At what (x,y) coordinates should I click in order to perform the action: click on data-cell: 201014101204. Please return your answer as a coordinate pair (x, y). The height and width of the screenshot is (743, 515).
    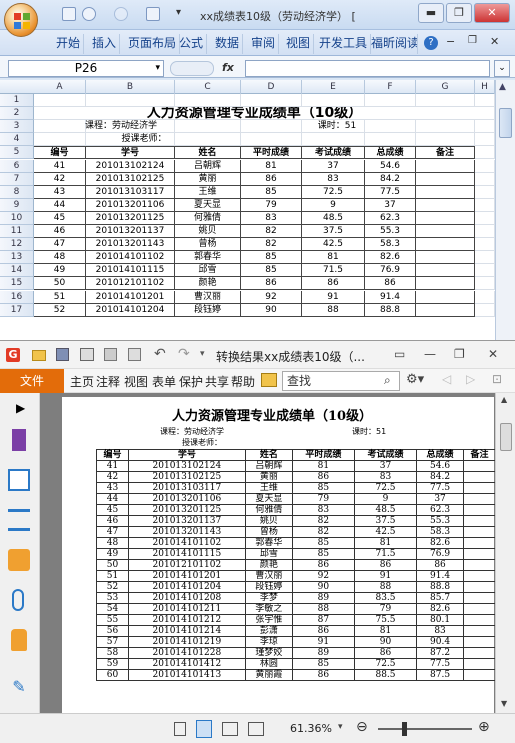
    Looking at the image, I should click on (130, 310).